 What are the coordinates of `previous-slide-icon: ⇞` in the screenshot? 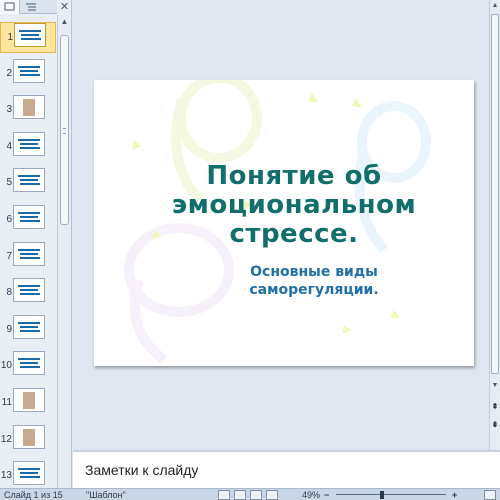 It's located at (495, 407).